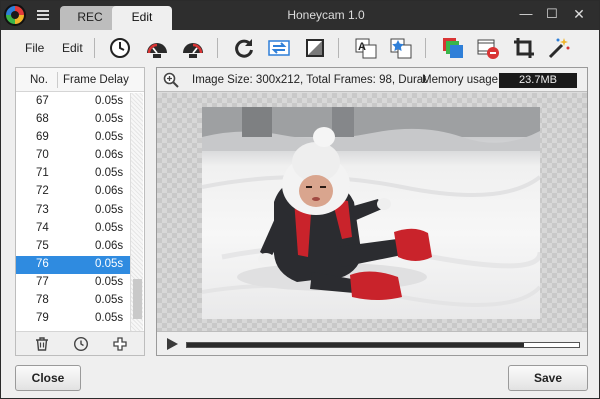 This screenshot has height=399, width=600. Describe the element at coordinates (300, 48) in the screenshot. I see `toolbar: File Edit A` at that location.